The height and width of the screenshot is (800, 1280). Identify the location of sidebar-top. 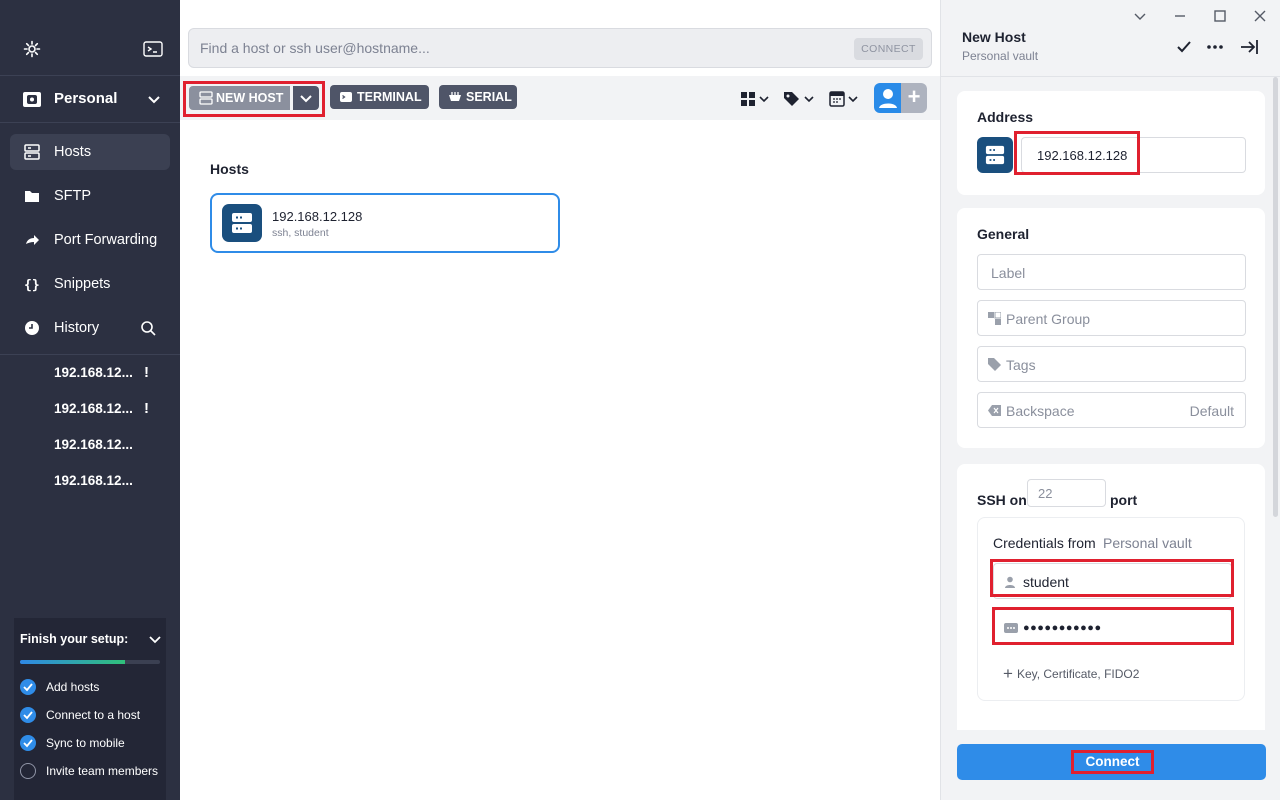
(90, 38).